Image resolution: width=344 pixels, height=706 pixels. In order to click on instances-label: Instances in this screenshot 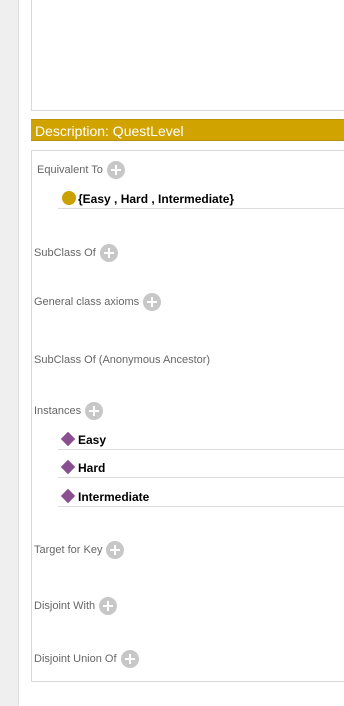, I will do `click(58, 411)`.